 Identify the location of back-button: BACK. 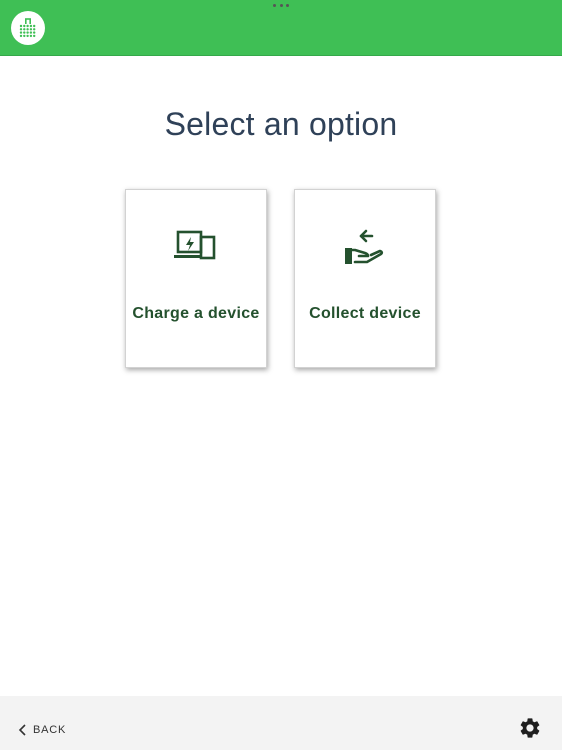
(42, 730).